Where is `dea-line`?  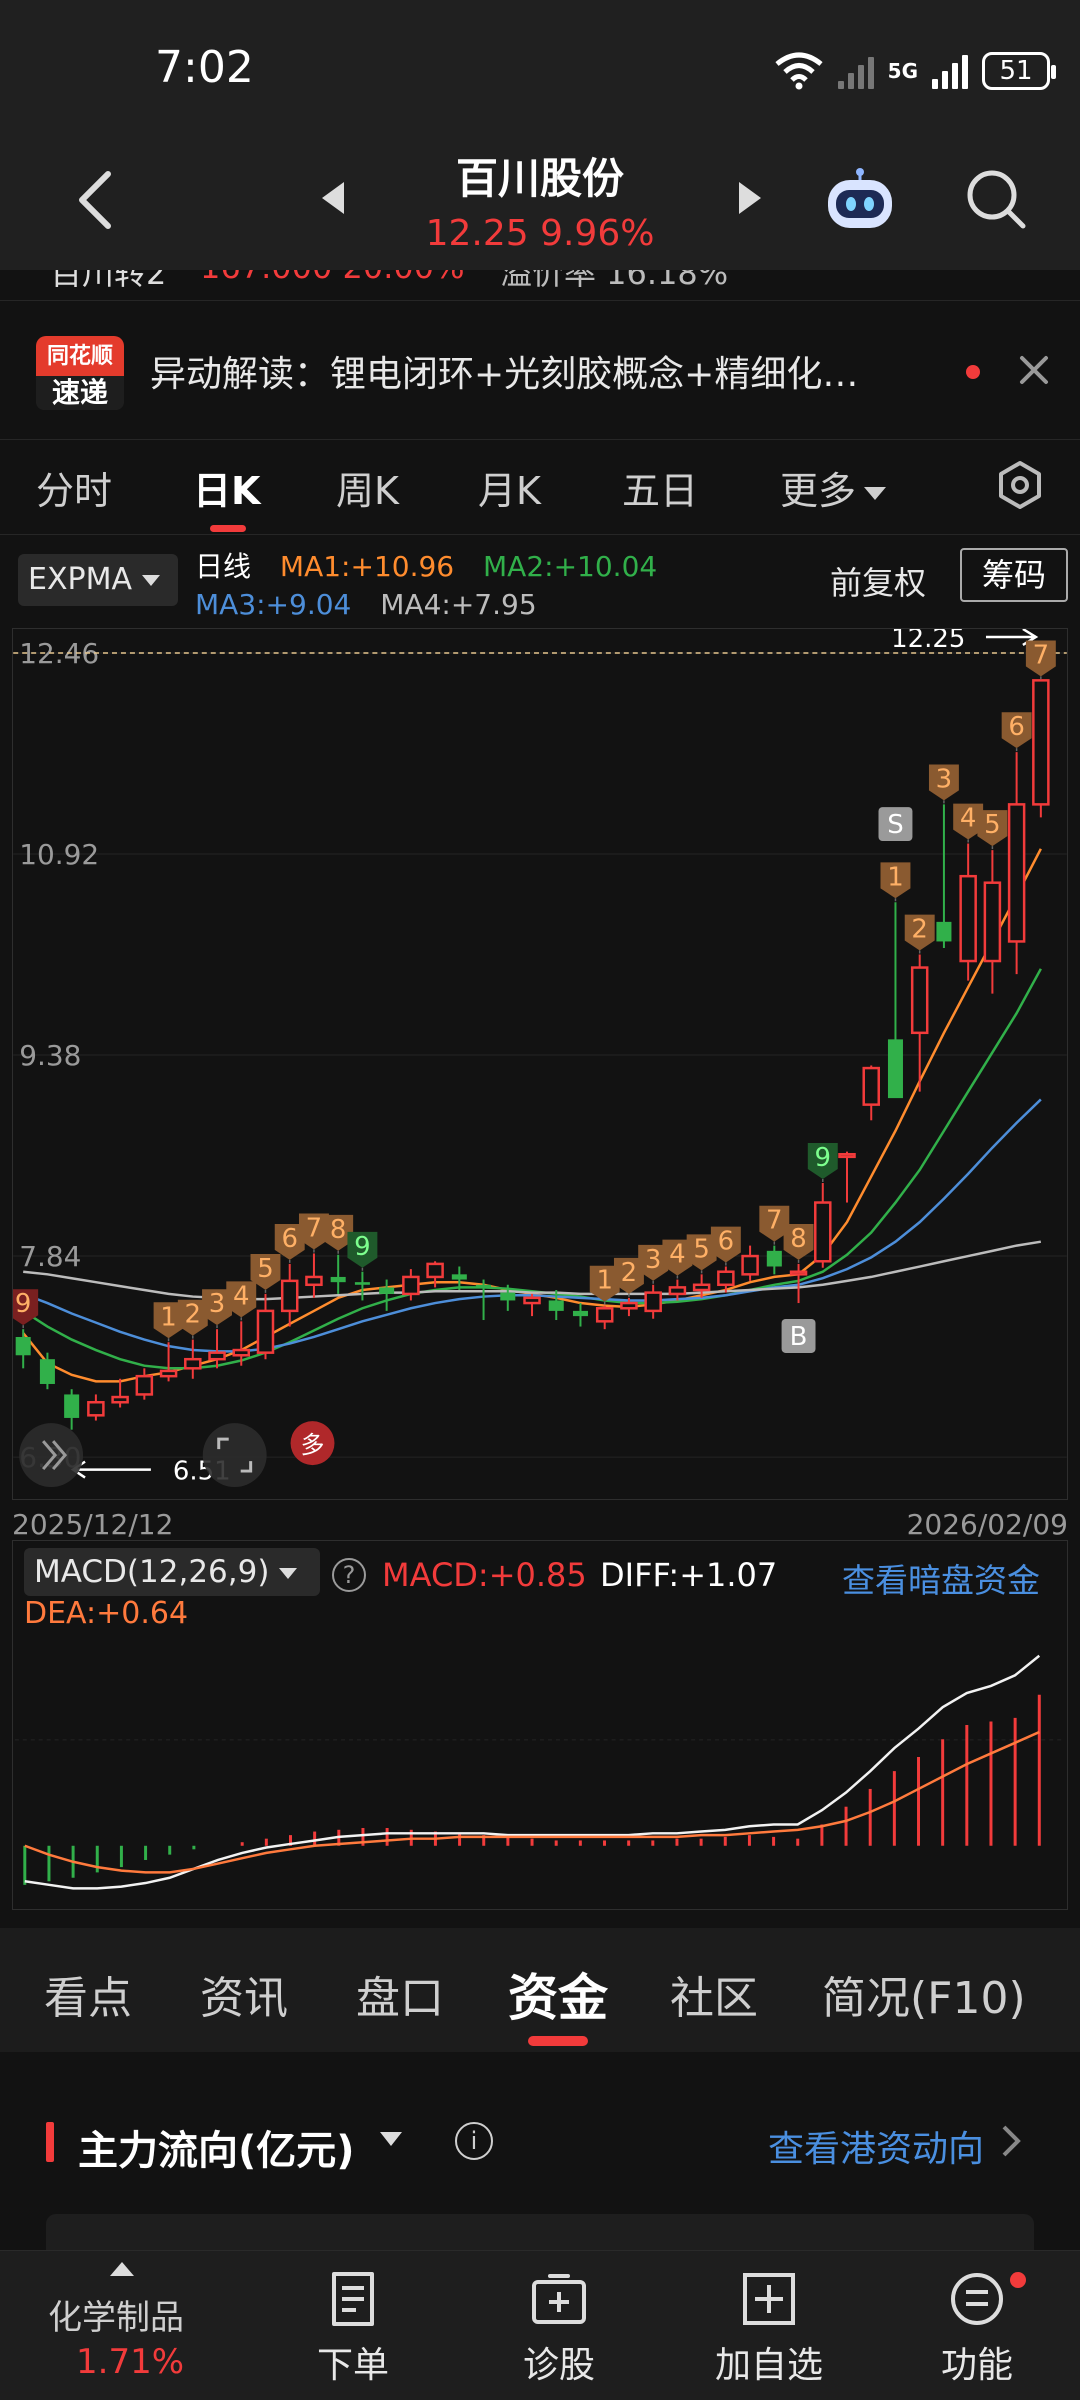
dea-line is located at coordinates (532, 1802).